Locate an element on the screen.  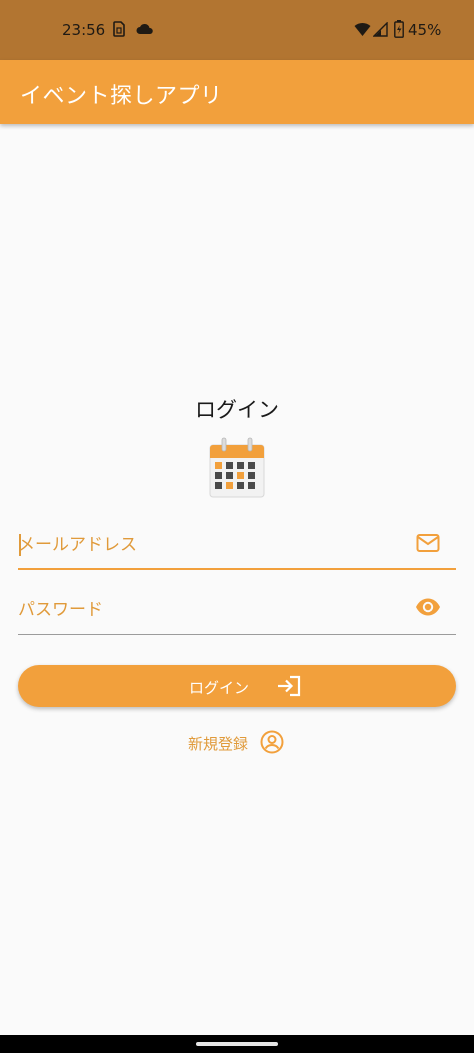
register-link-label: 新規登録 is located at coordinates (218, 744).